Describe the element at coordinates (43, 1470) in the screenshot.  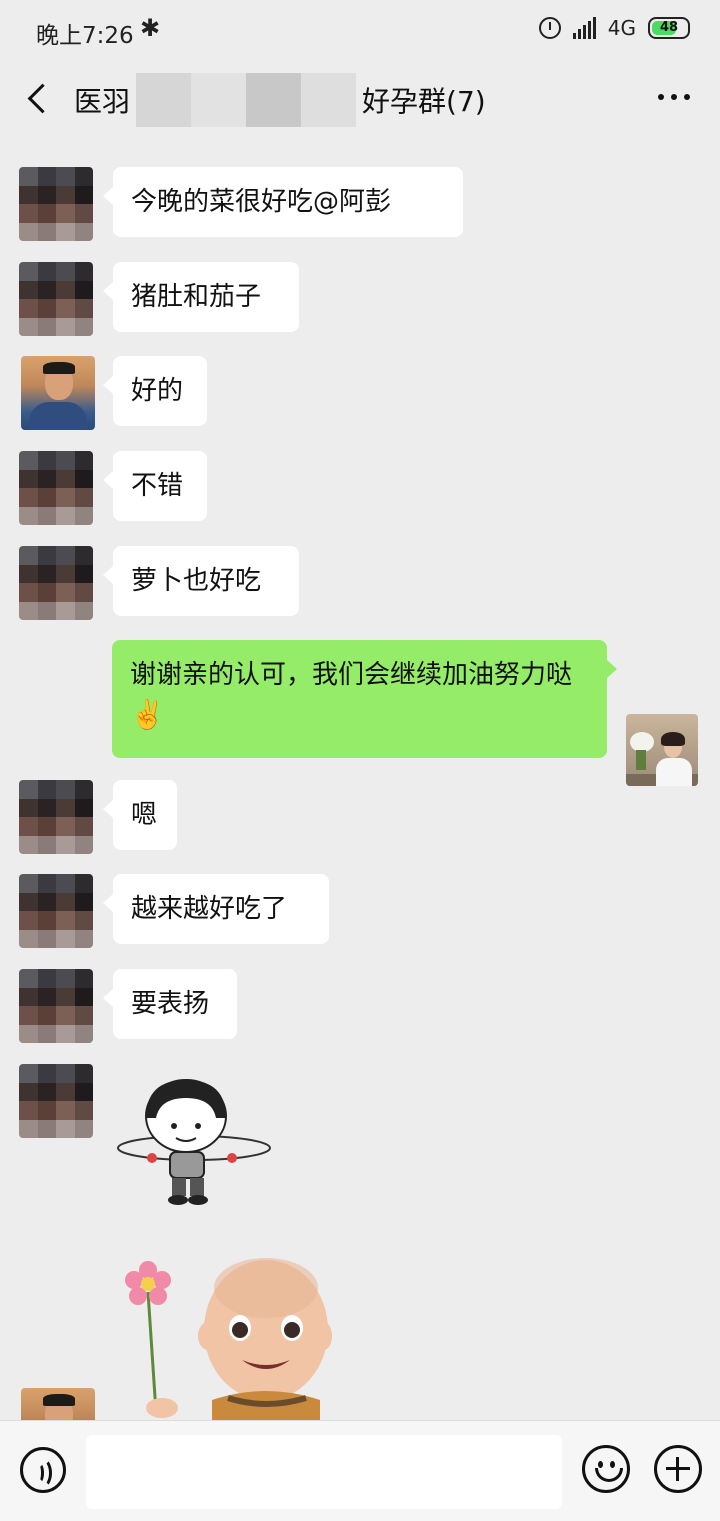
I see `voice-icon` at that location.